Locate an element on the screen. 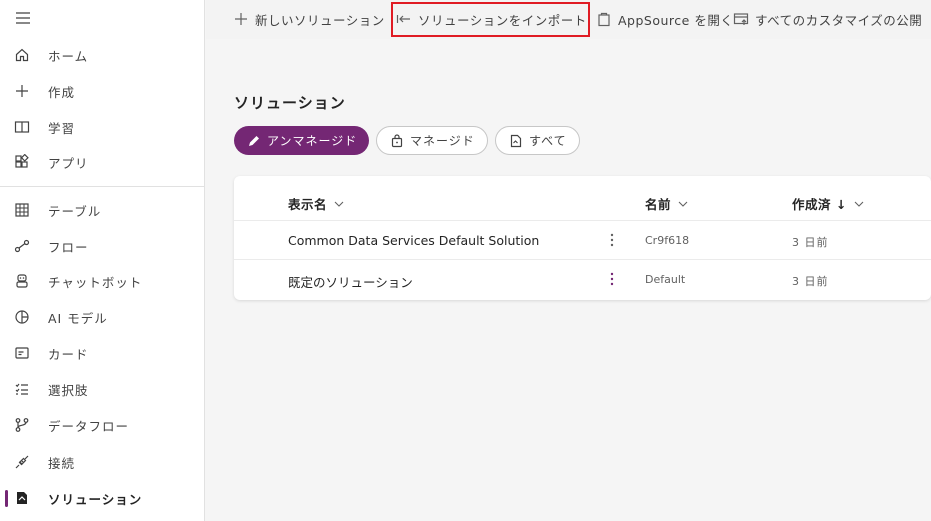 The width and height of the screenshot is (931, 521). column-header-created: 作成済 ↓ is located at coordinates (828, 203).